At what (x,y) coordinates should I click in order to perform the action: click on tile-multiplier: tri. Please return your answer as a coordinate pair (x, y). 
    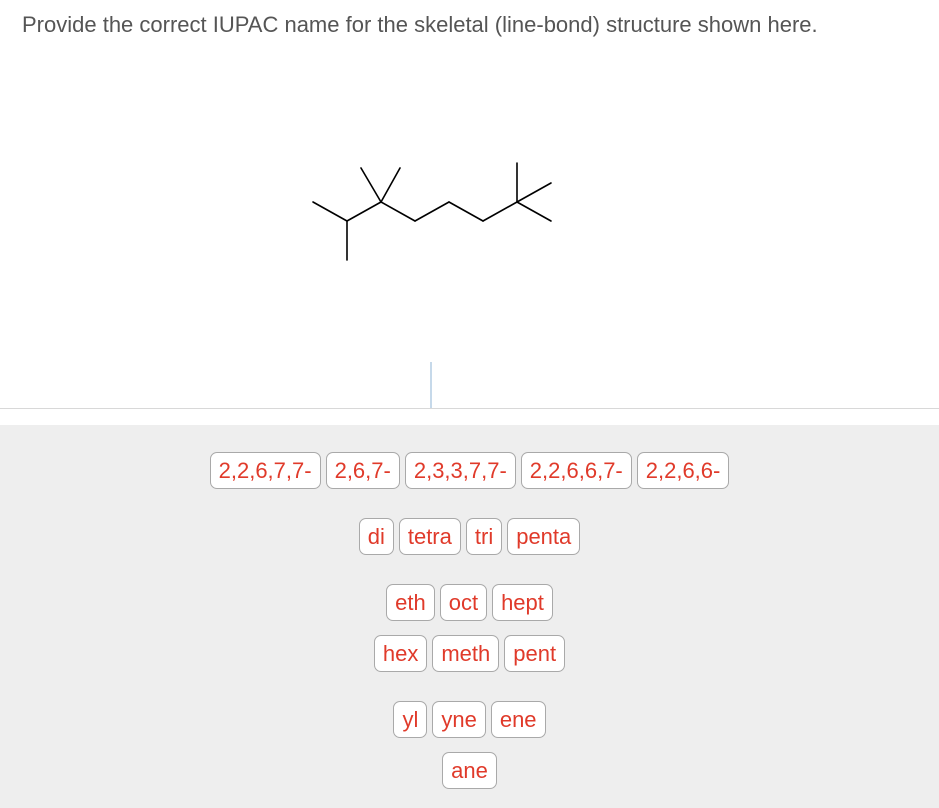
    Looking at the image, I should click on (484, 536).